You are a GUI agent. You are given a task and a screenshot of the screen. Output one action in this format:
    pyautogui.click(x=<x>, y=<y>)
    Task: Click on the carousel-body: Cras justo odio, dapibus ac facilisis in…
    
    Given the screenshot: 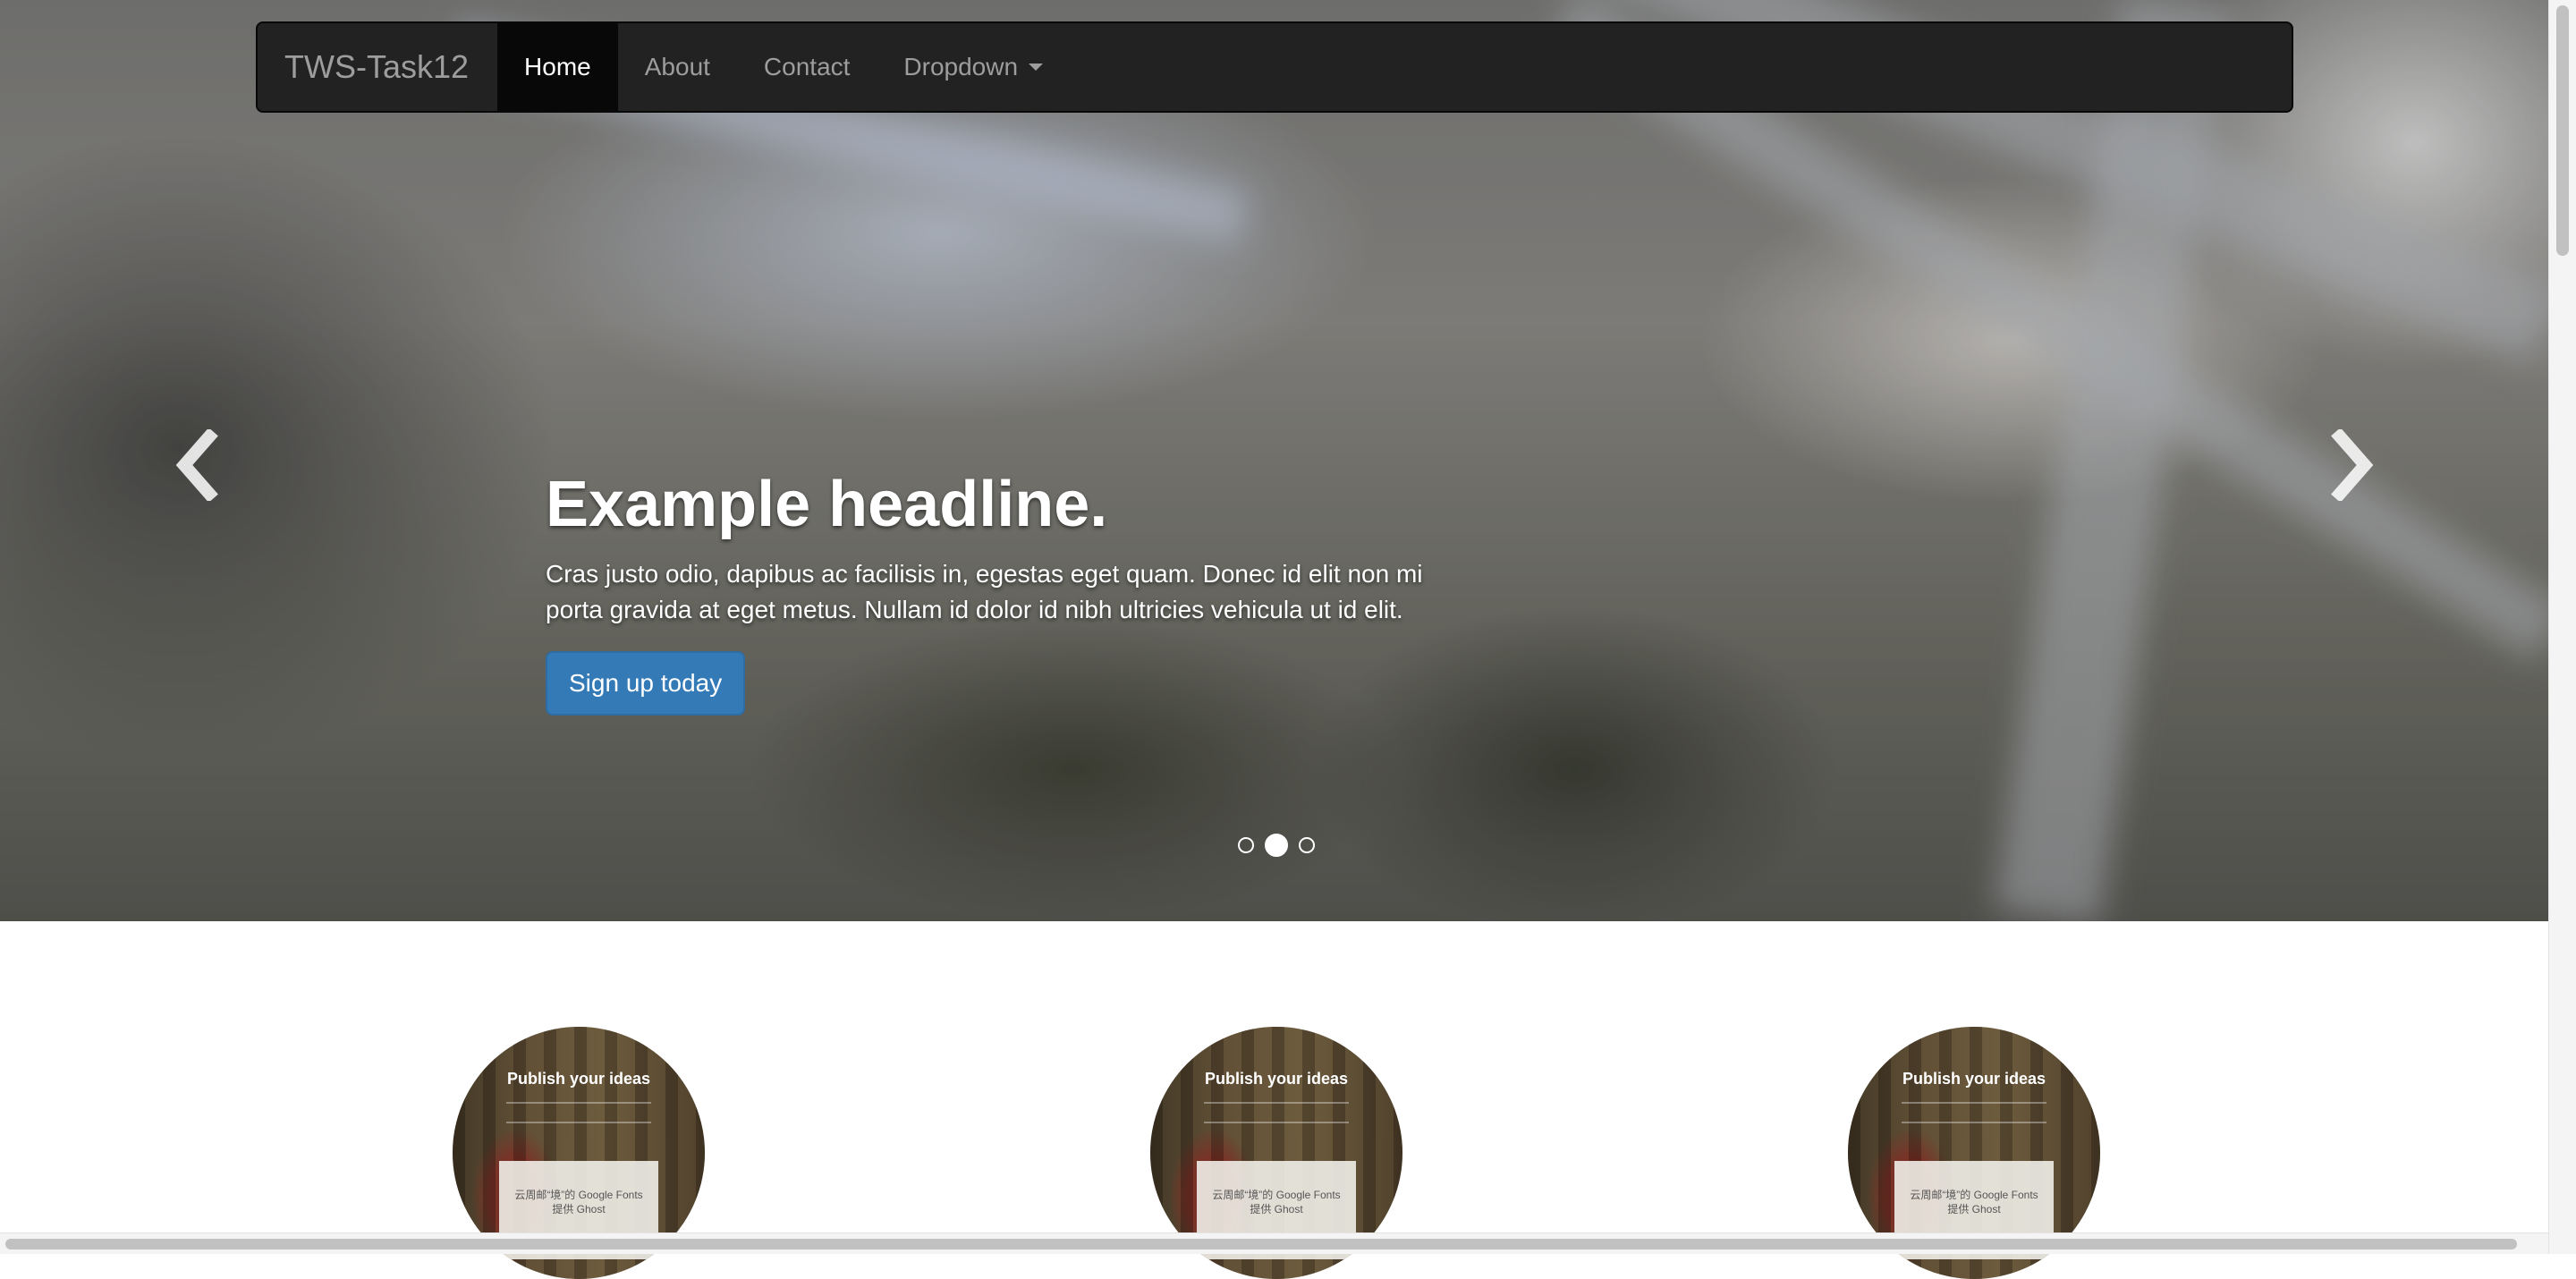 What is the action you would take?
    pyautogui.click(x=984, y=592)
    